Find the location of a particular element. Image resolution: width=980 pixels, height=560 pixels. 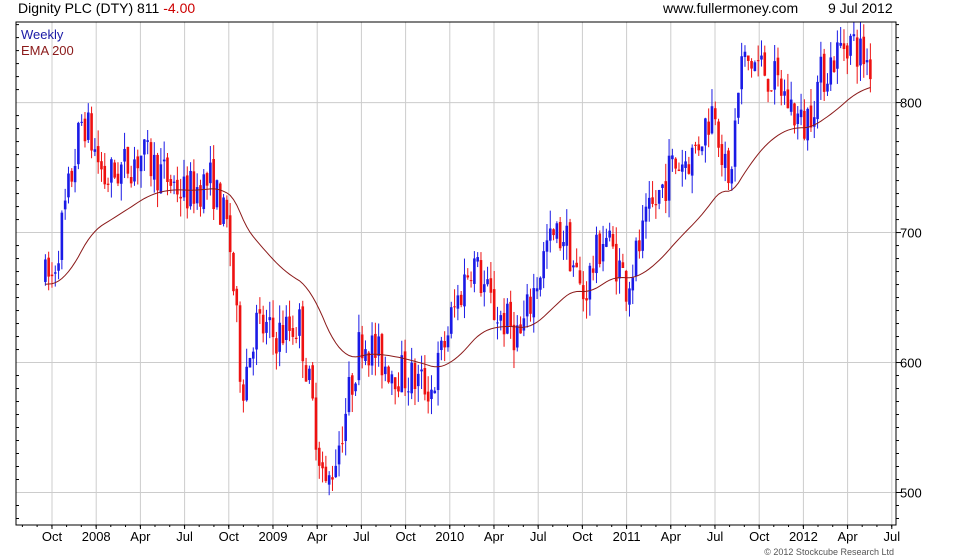

x-tick-label: Apr is located at coordinates (671, 536).